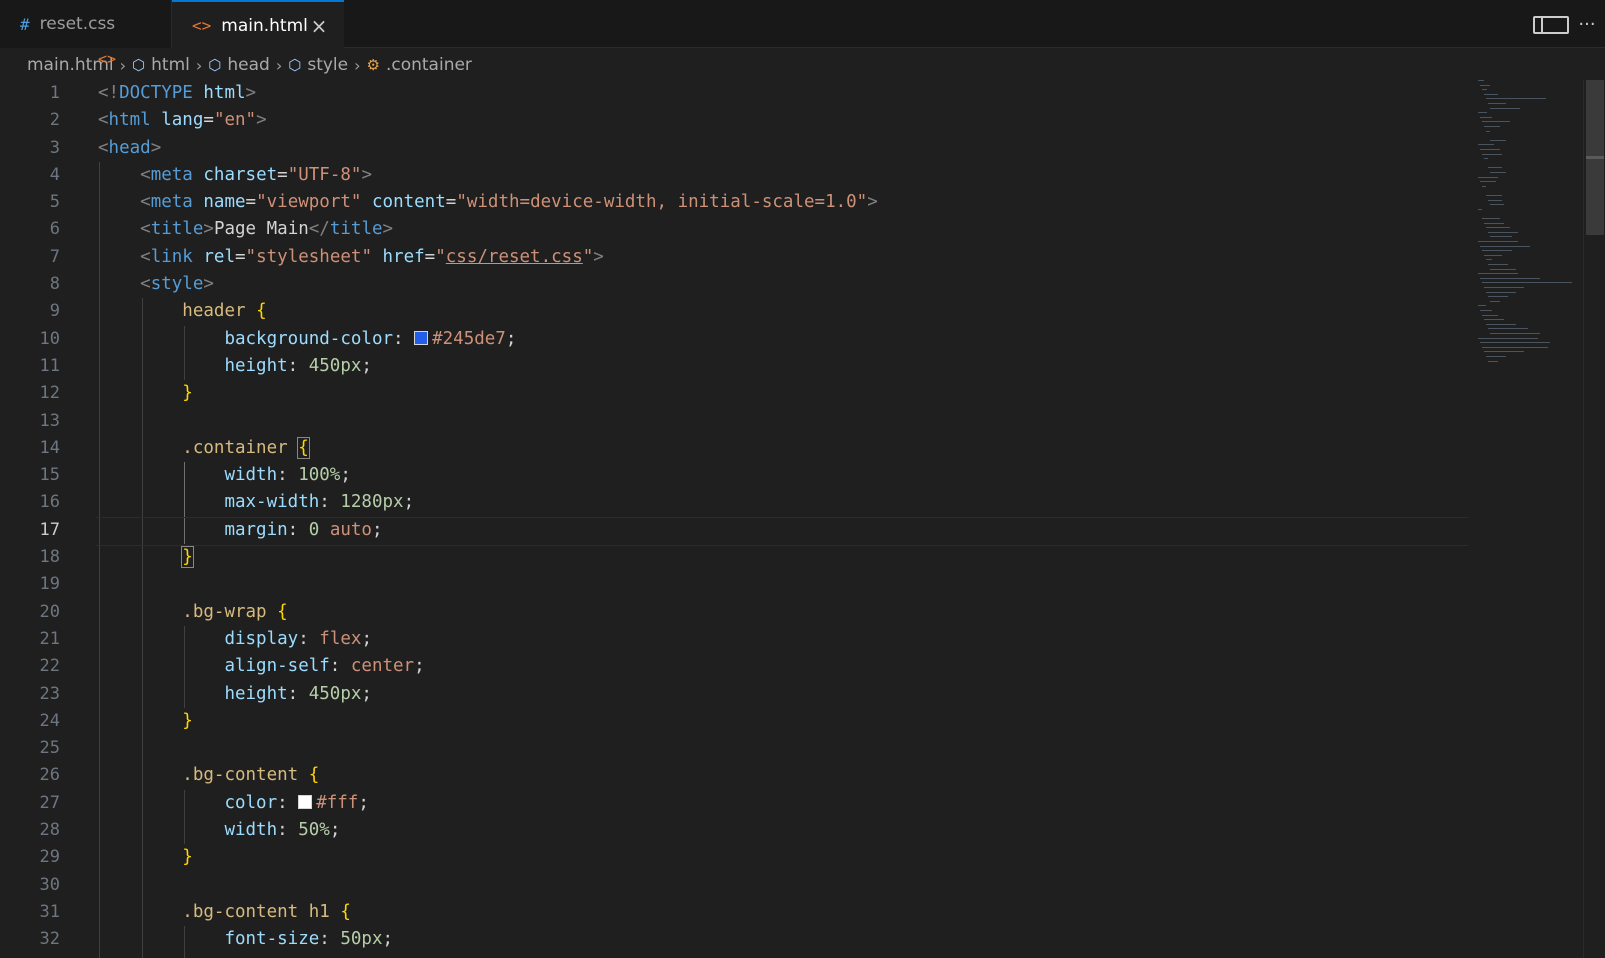 This screenshot has width=1605, height=958. I want to click on tab-reset-css: # reset.css, so click(86, 24).